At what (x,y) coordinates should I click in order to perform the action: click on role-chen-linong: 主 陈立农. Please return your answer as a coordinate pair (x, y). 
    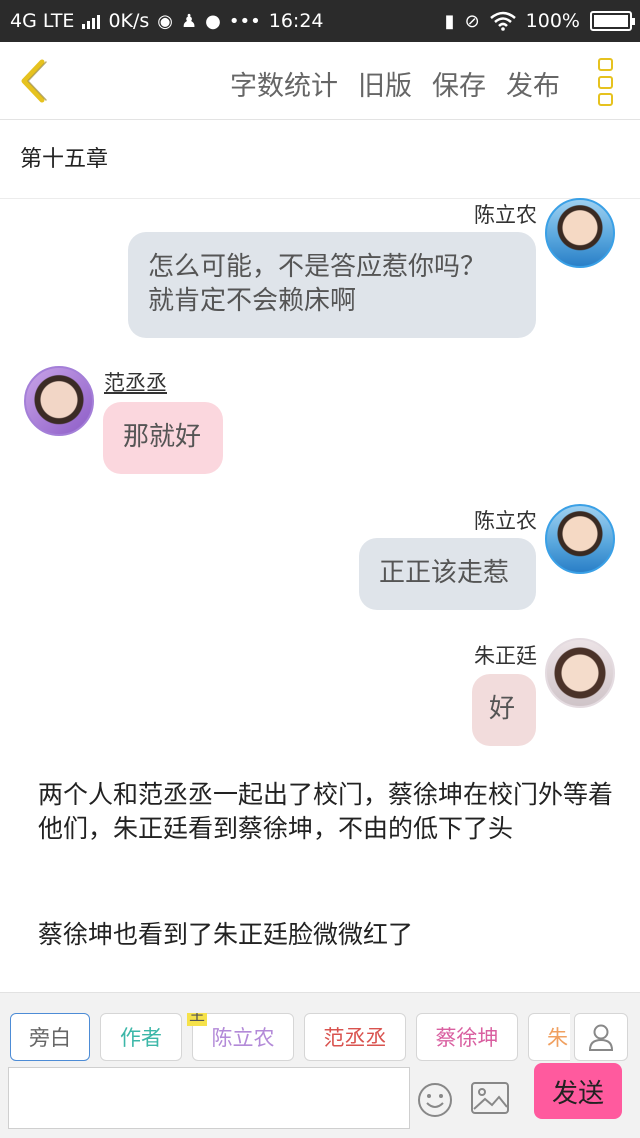
    Looking at the image, I should click on (240, 1037).